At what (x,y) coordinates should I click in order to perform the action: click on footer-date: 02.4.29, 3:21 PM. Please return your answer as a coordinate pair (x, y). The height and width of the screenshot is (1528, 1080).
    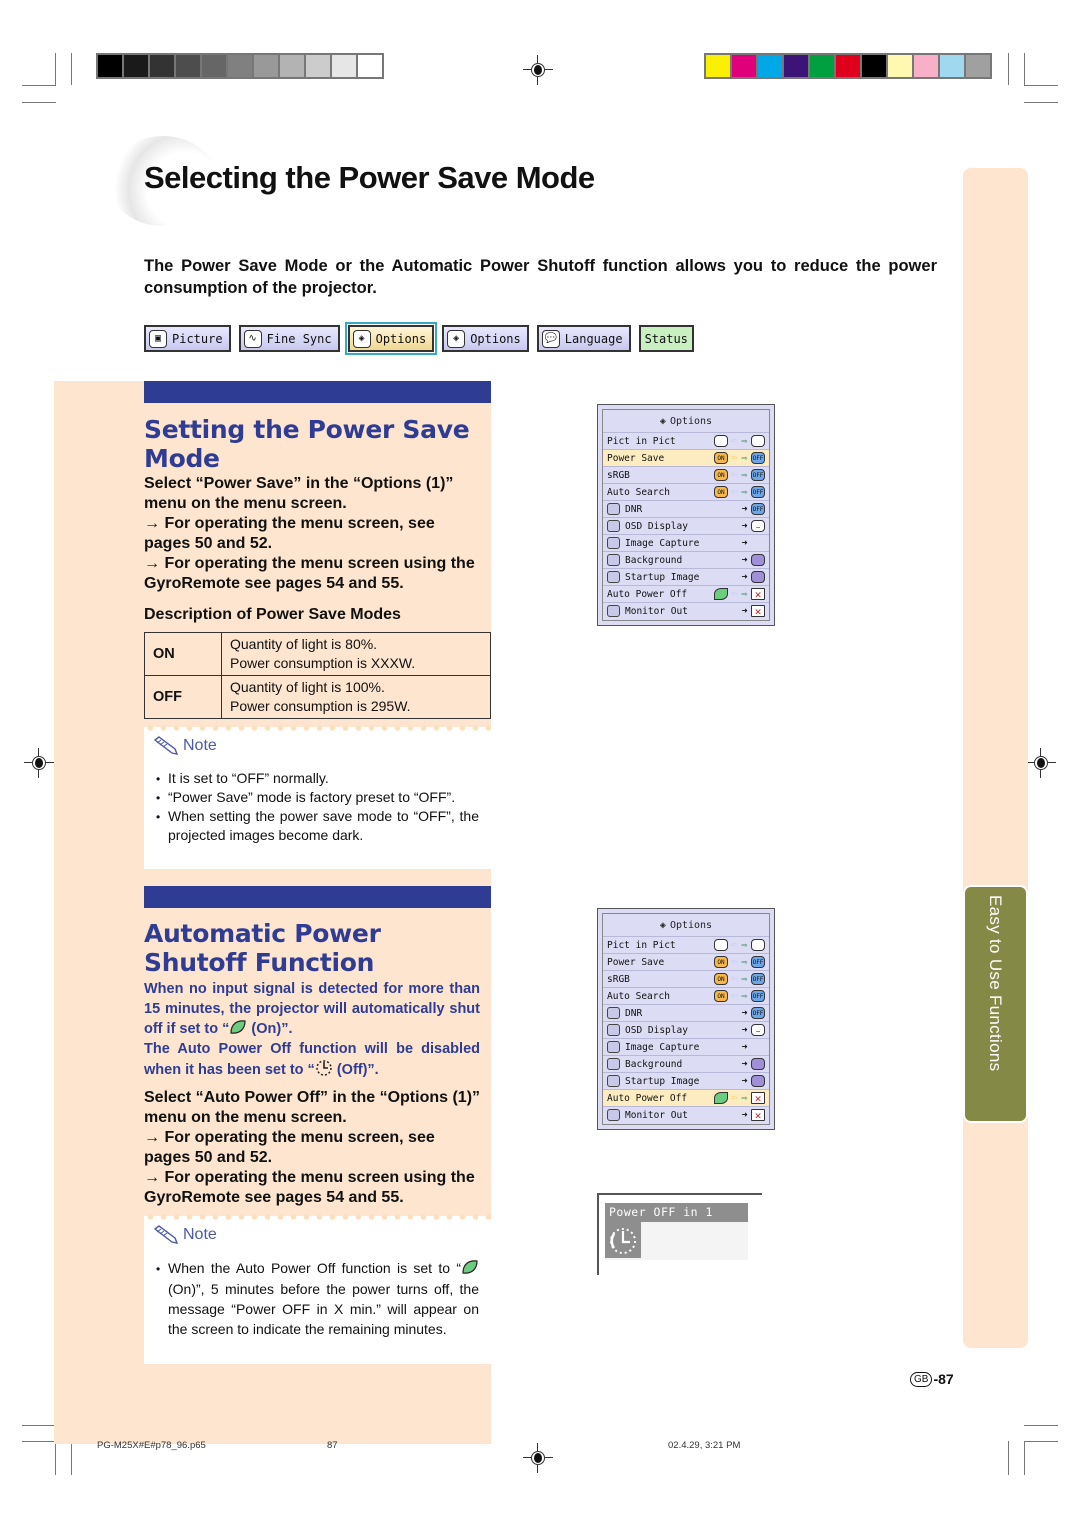
    Looking at the image, I should click on (704, 1445).